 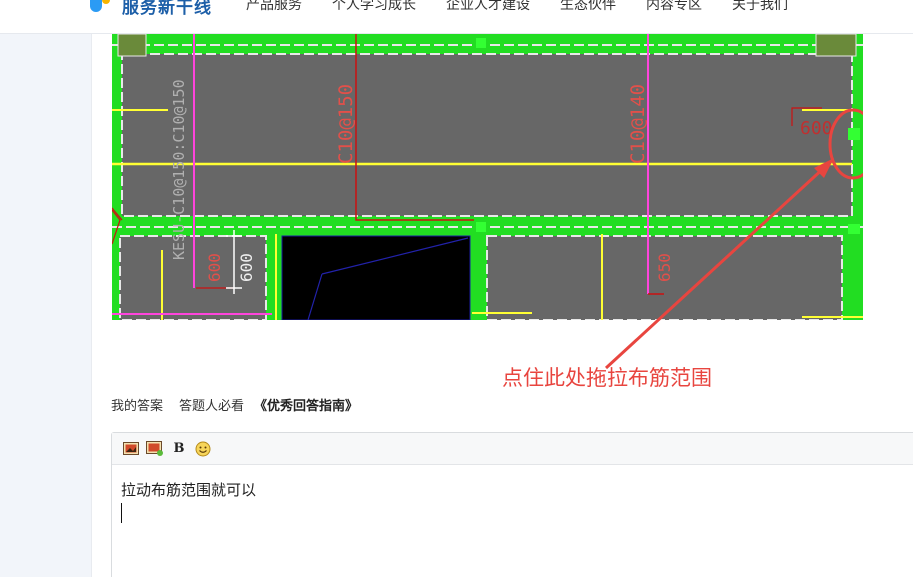 I want to click on image-icon, so click(x=131, y=448).